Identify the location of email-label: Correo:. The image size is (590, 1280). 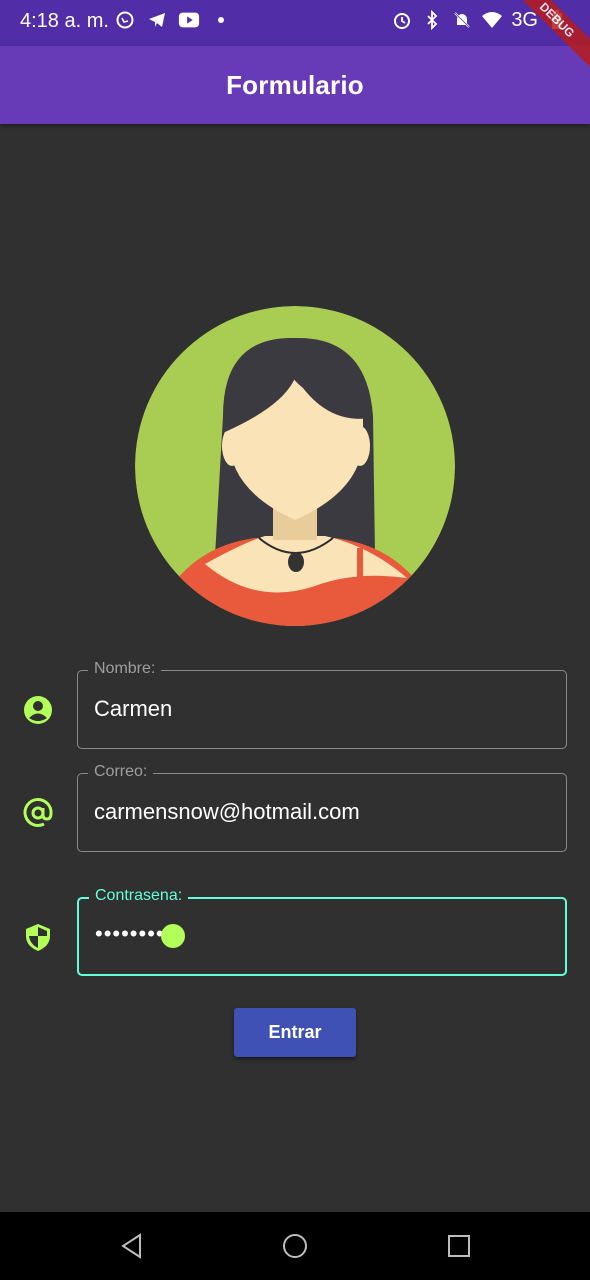
(121, 772).